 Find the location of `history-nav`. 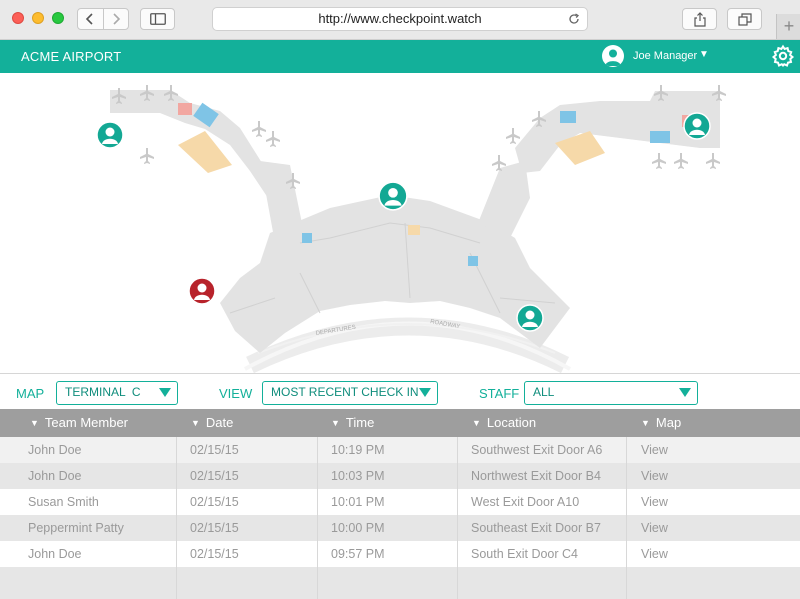

history-nav is located at coordinates (103, 19).